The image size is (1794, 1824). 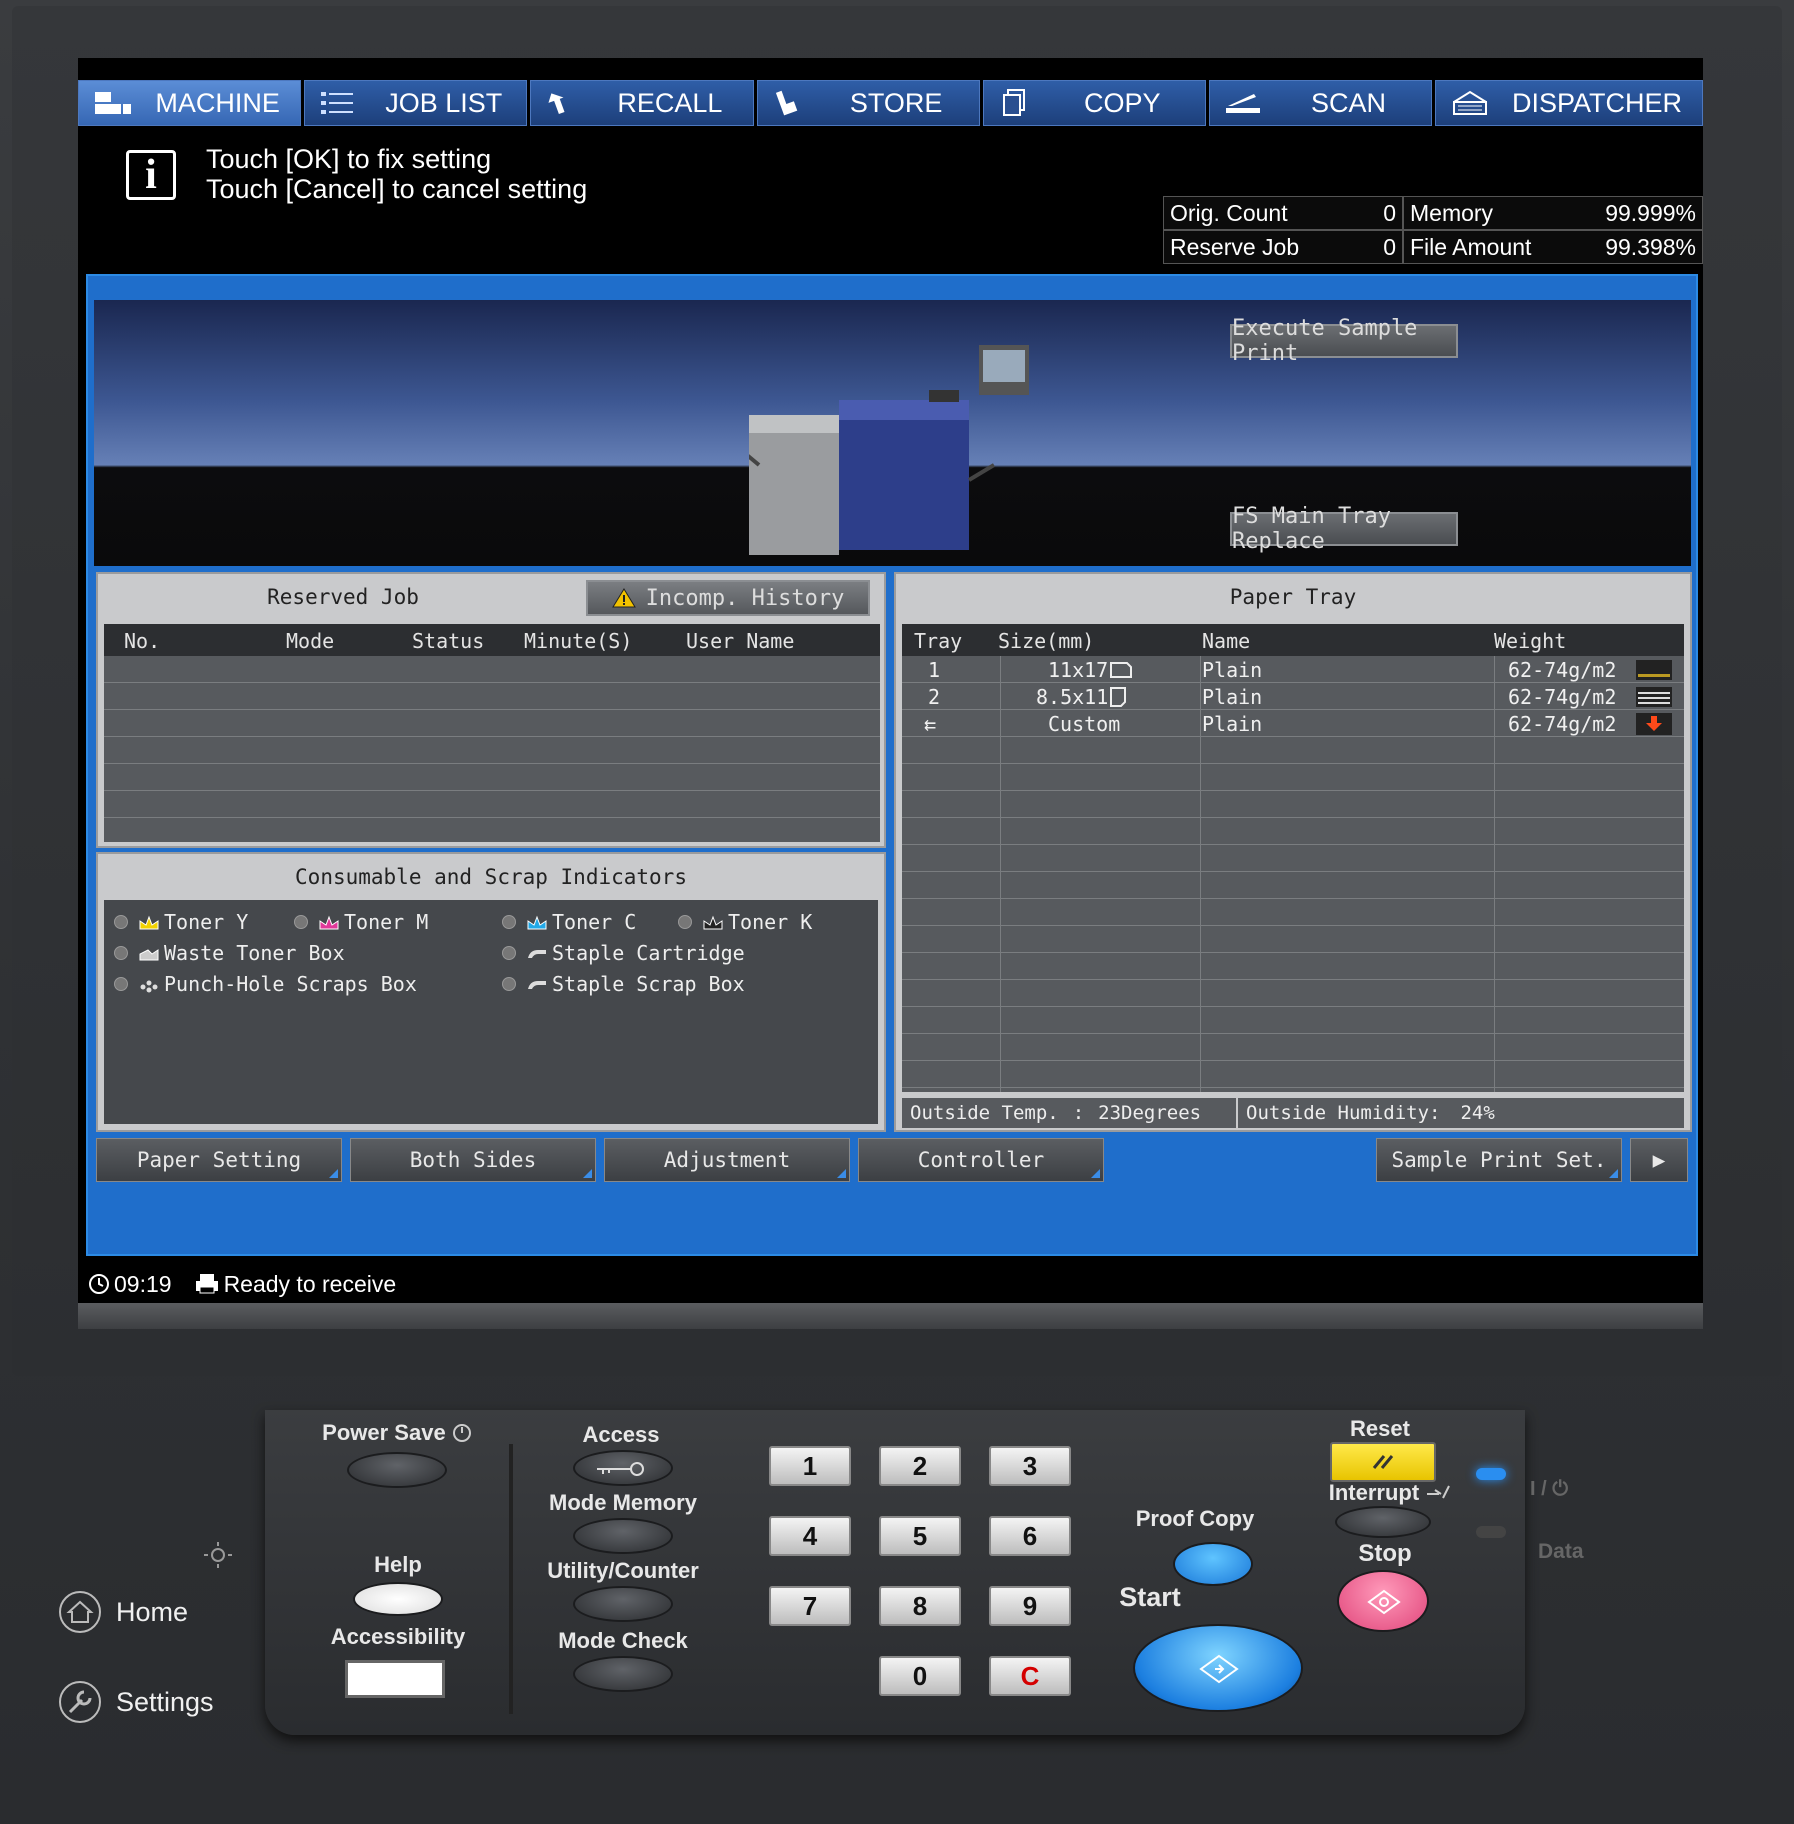 I want to click on tab-dispatcher: DISPATCHER, so click(x=1569, y=103).